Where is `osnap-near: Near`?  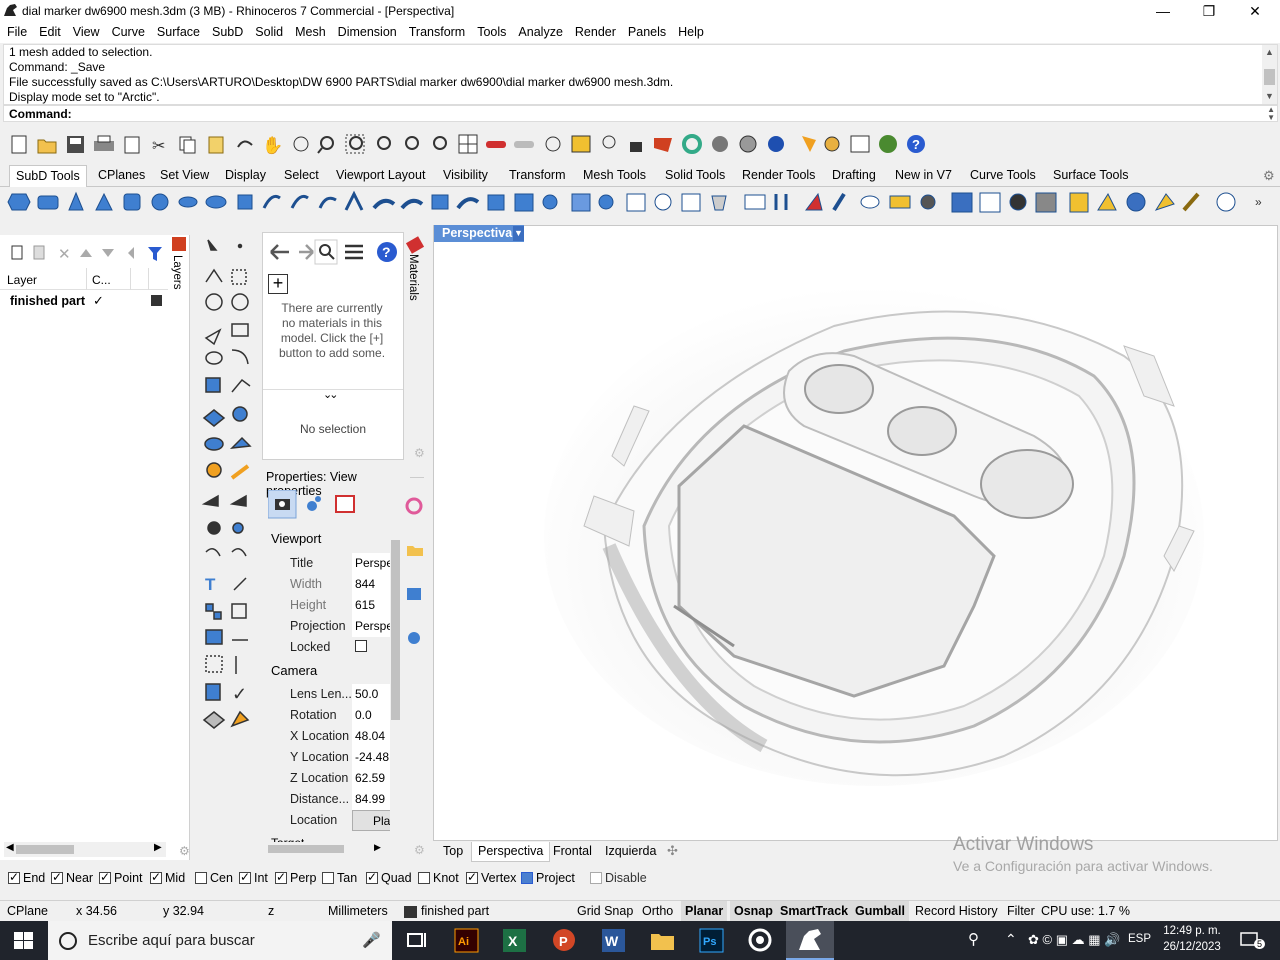
osnap-near: Near is located at coordinates (72, 877).